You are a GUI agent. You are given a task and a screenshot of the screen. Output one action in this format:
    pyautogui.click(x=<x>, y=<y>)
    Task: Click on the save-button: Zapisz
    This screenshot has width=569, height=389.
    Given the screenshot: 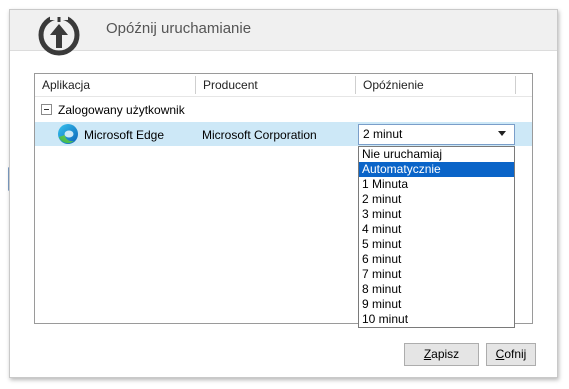 What is the action you would take?
    pyautogui.click(x=441, y=354)
    